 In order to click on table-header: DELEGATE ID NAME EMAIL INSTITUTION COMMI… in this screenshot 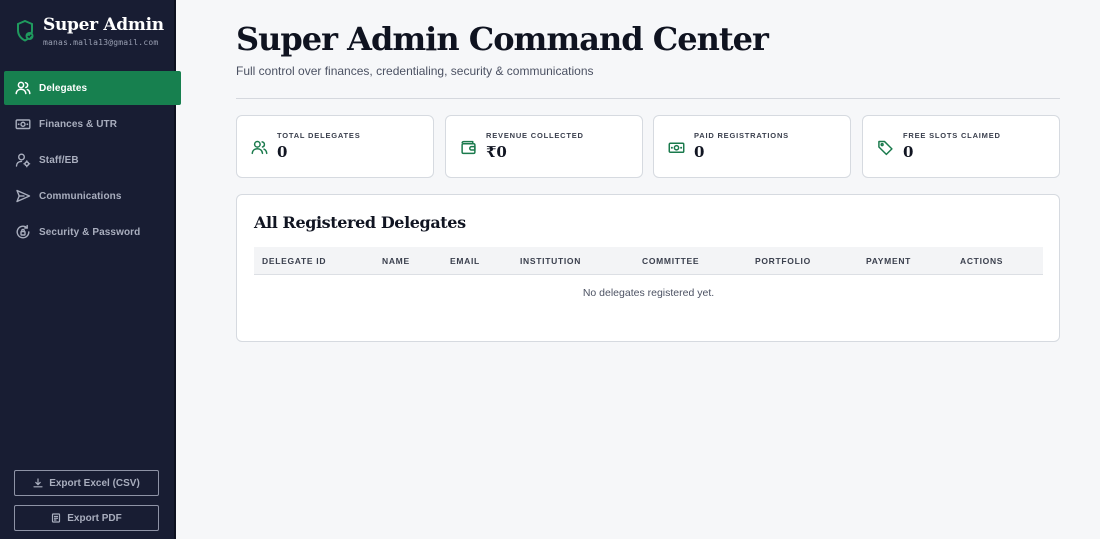, I will do `click(648, 261)`.